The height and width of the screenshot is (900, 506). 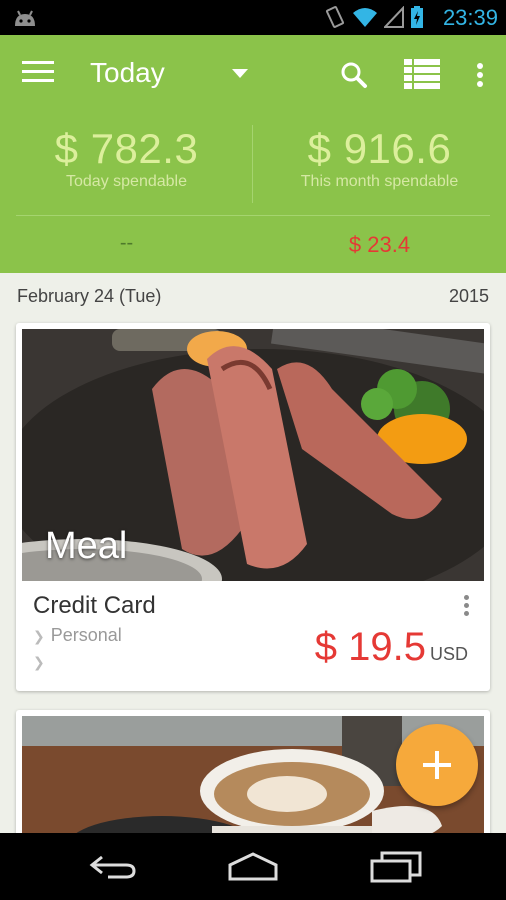 What do you see at coordinates (379, 148) in the screenshot?
I see `month-spendable-value: $ 916.6` at bounding box center [379, 148].